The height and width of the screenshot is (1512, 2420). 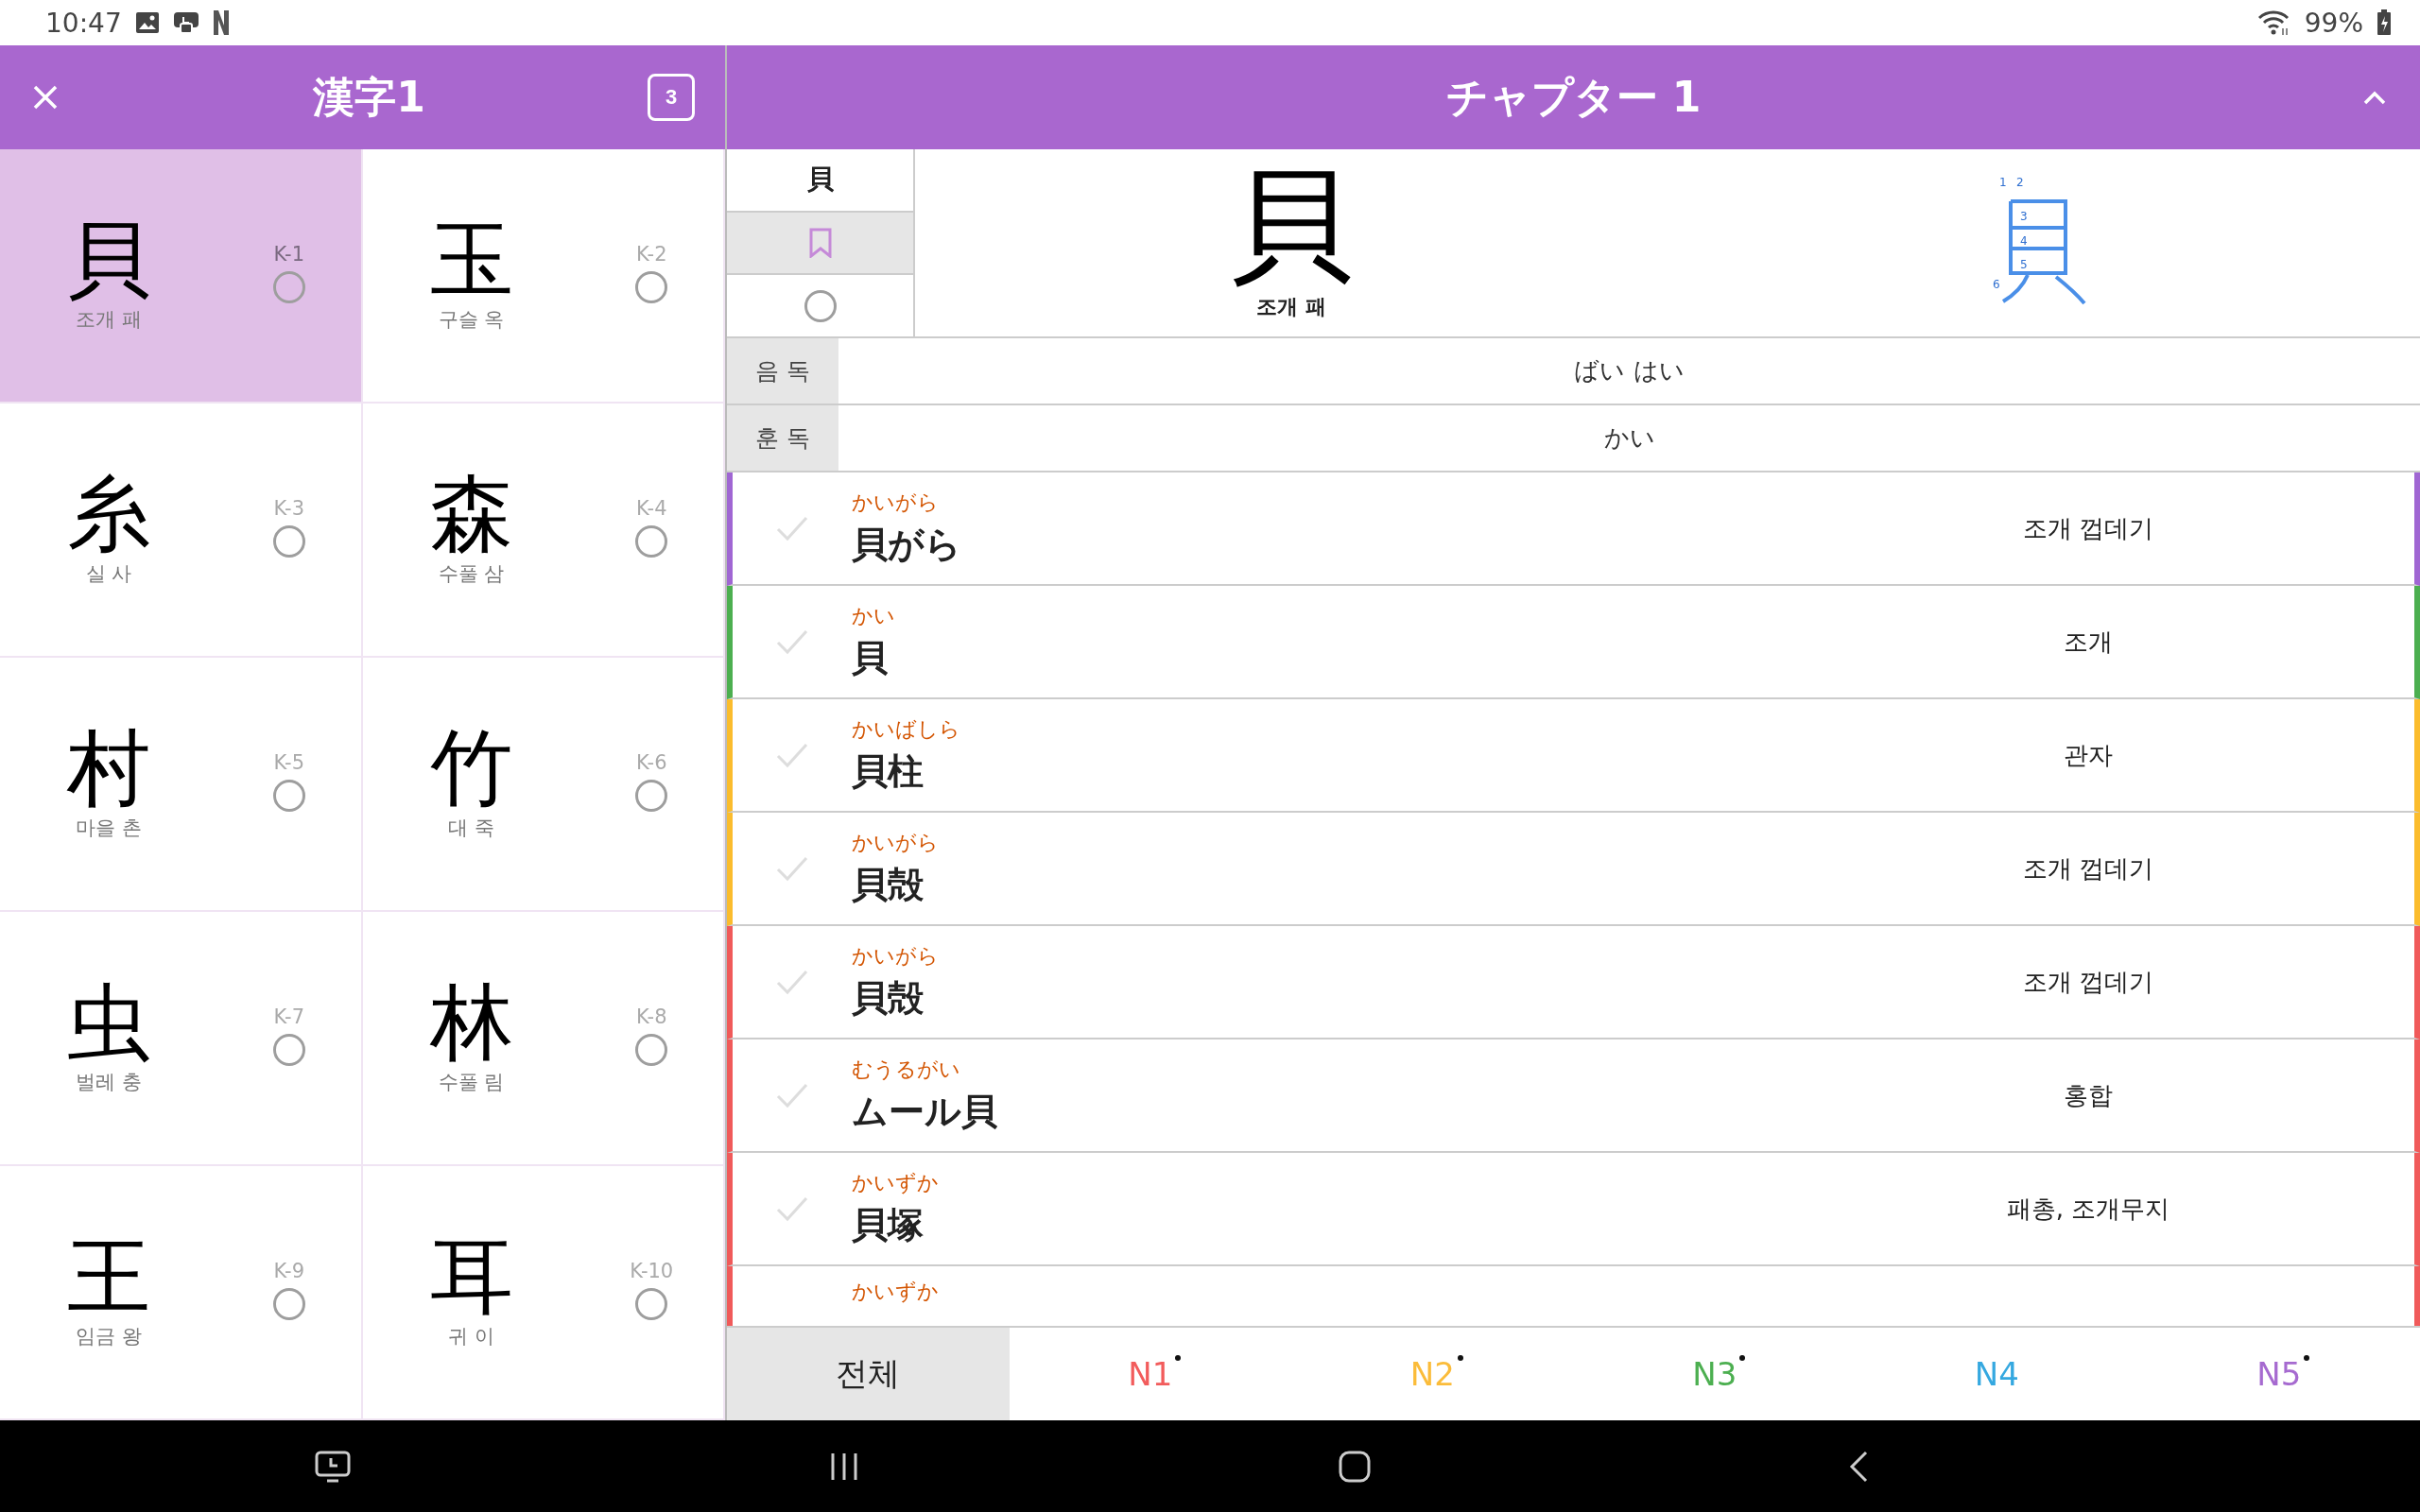 What do you see at coordinates (651, 762) in the screenshot?
I see `kanji-code: K-6` at bounding box center [651, 762].